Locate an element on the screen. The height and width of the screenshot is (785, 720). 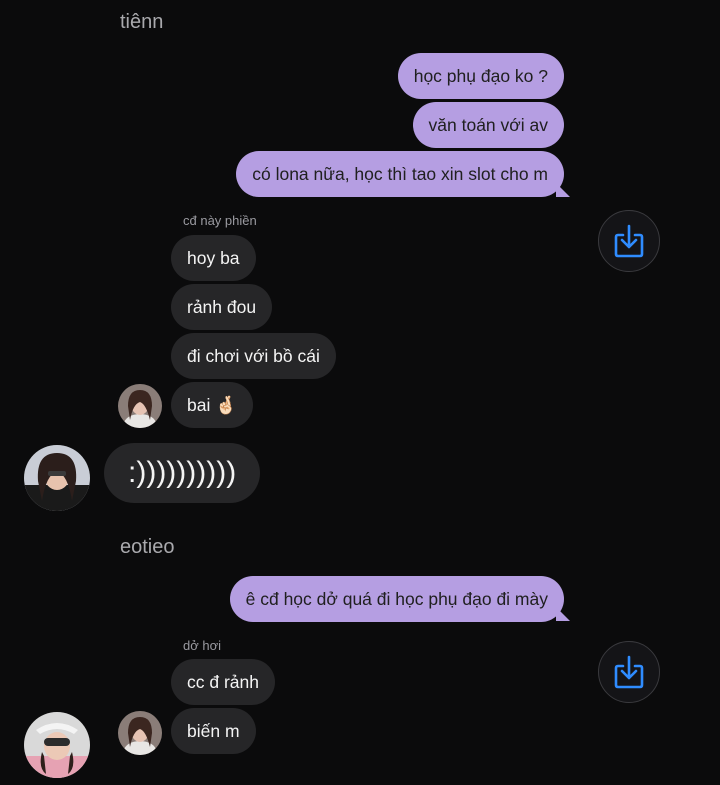
reply-label: dở hơi is located at coordinates (202, 645).